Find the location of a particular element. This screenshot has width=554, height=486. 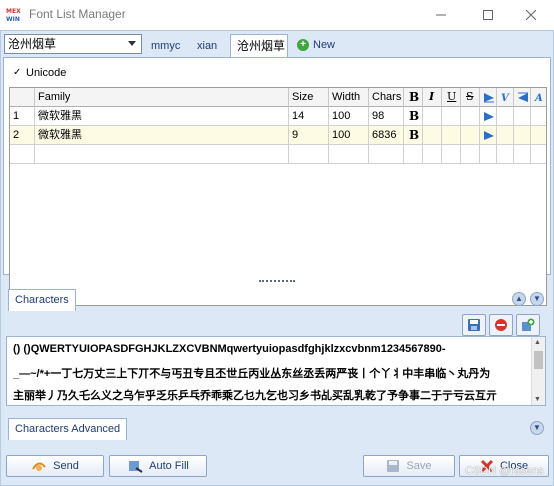

maximize-icon is located at coordinates (488, 15).